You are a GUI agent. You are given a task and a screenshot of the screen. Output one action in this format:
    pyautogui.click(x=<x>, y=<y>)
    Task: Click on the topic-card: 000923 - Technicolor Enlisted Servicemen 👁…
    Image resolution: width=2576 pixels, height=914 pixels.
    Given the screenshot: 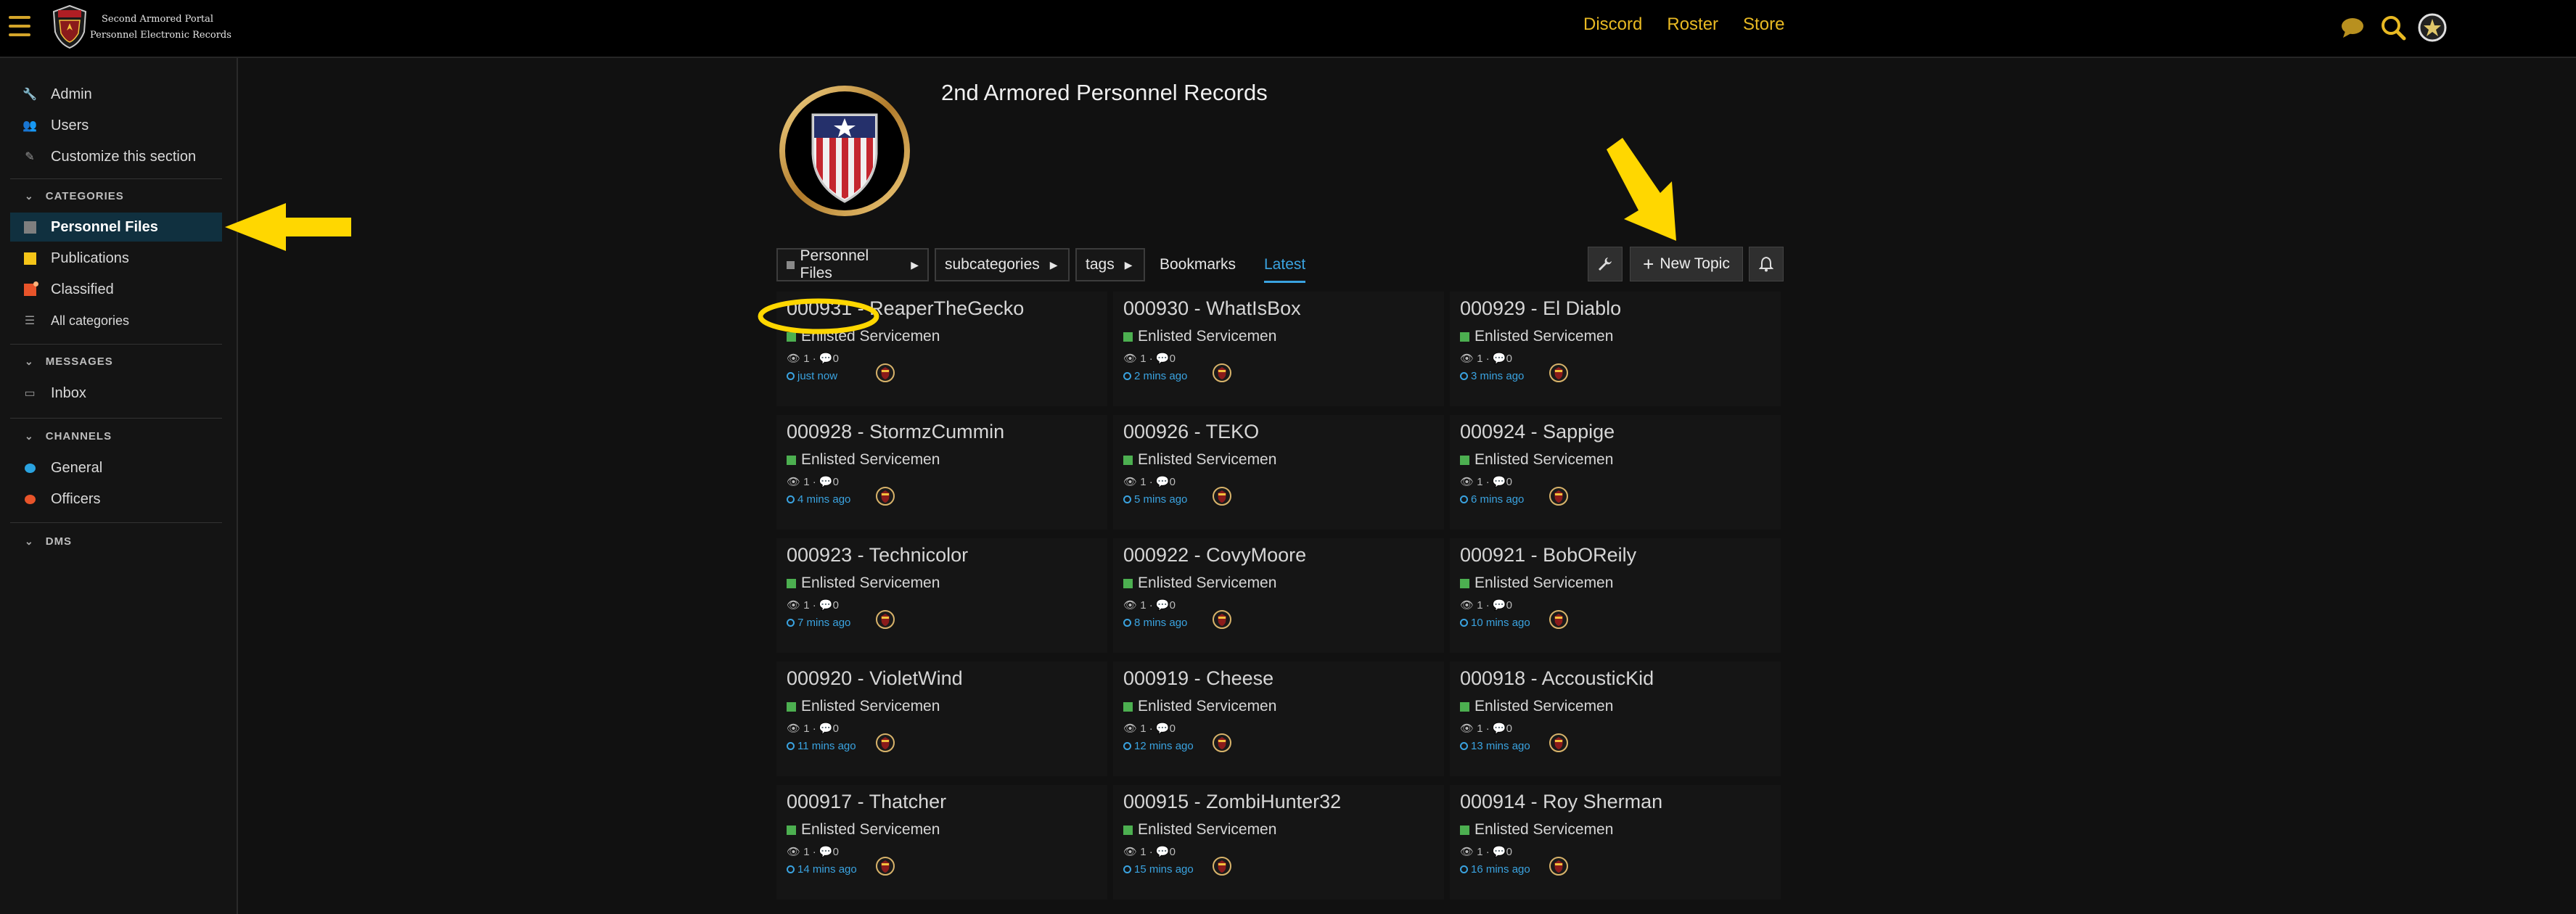 What is the action you would take?
    pyautogui.click(x=941, y=595)
    